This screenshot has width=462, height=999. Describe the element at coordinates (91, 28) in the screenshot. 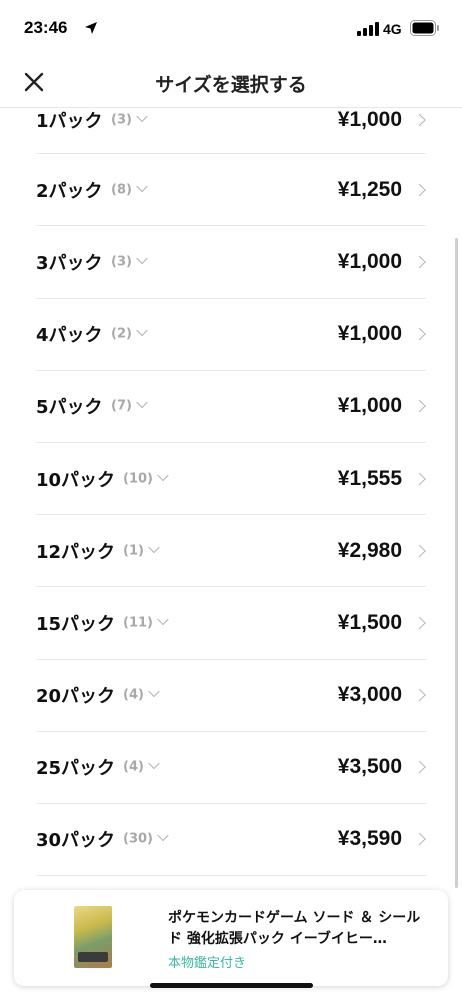

I see `location-arrow-icon` at that location.